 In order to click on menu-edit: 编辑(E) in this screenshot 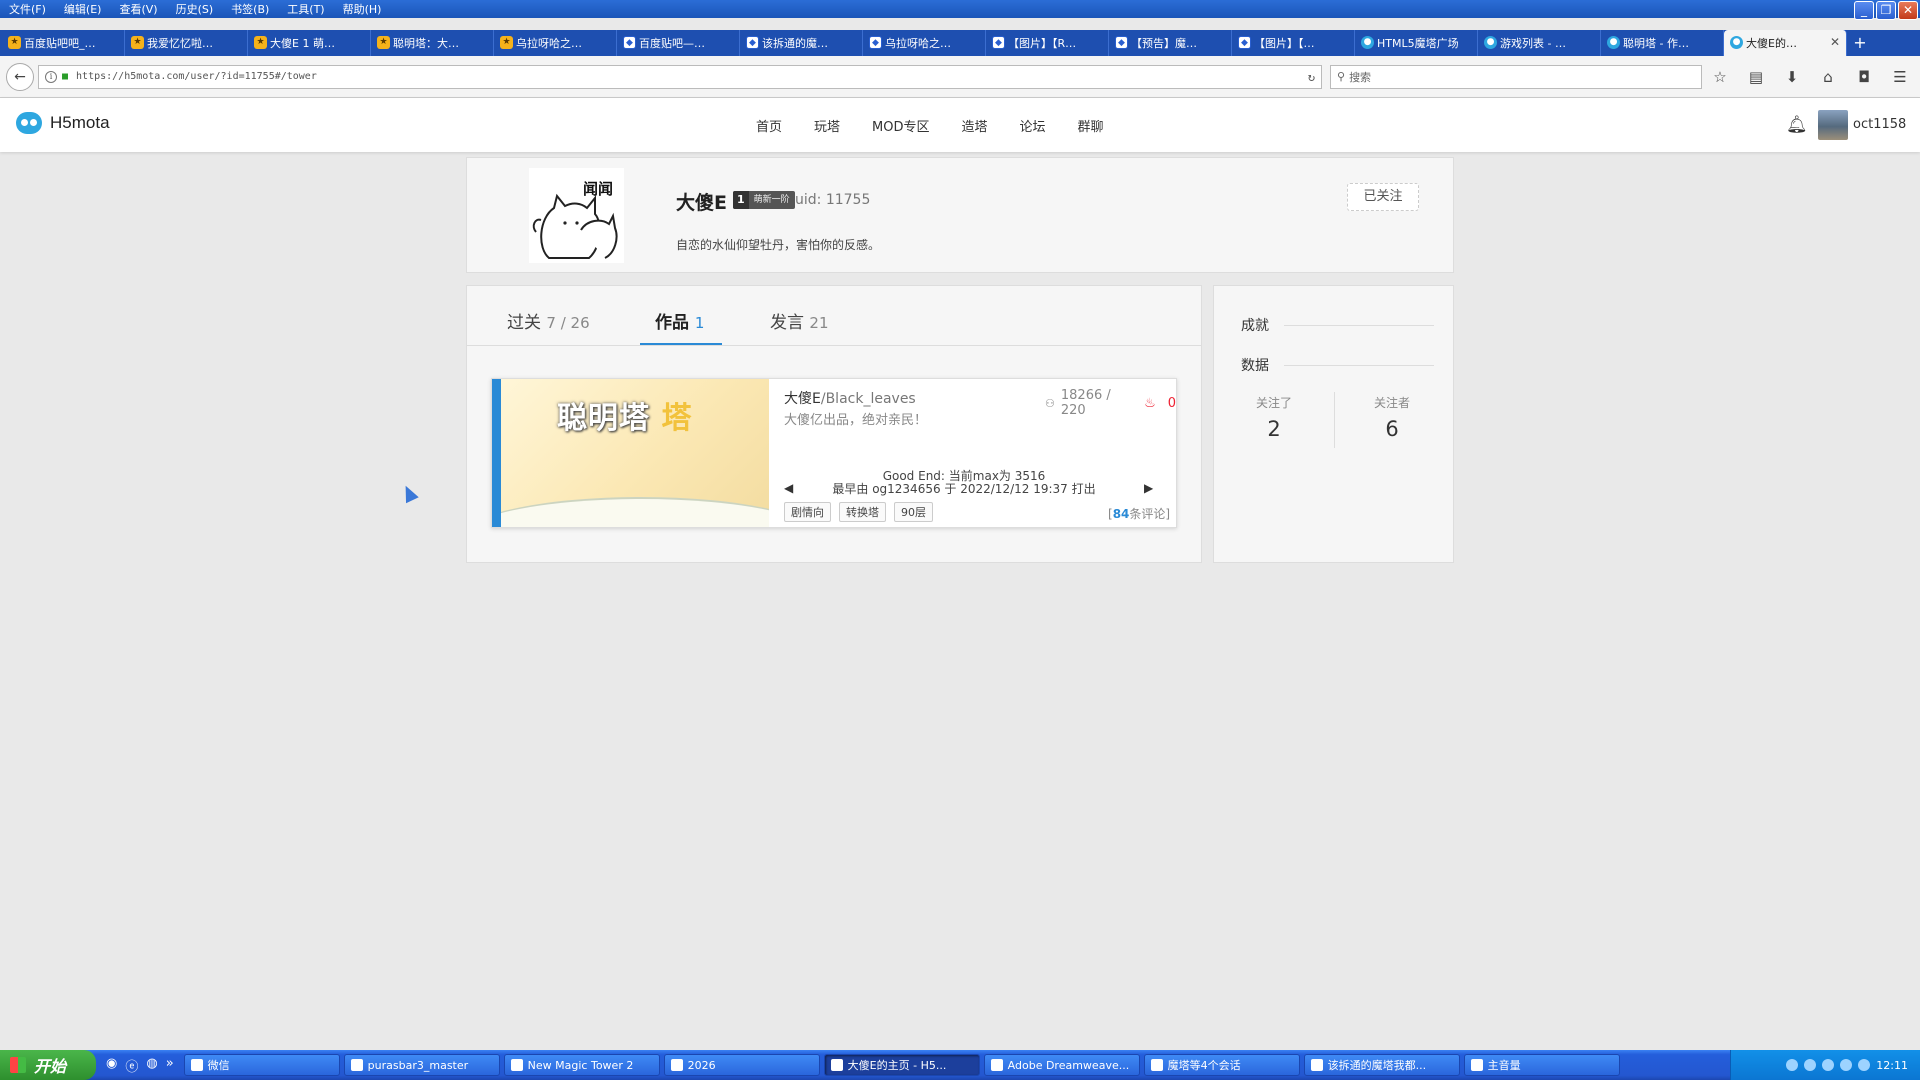, I will do `click(83, 9)`.